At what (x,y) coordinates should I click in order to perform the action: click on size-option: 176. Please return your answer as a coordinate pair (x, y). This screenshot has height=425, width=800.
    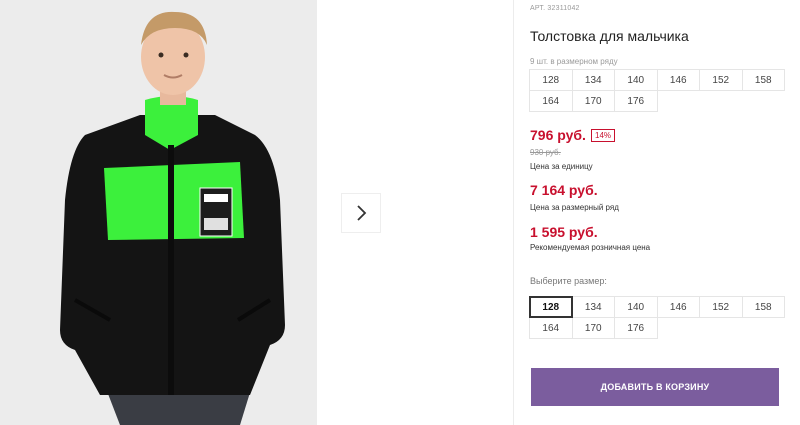
    Looking at the image, I should click on (636, 328).